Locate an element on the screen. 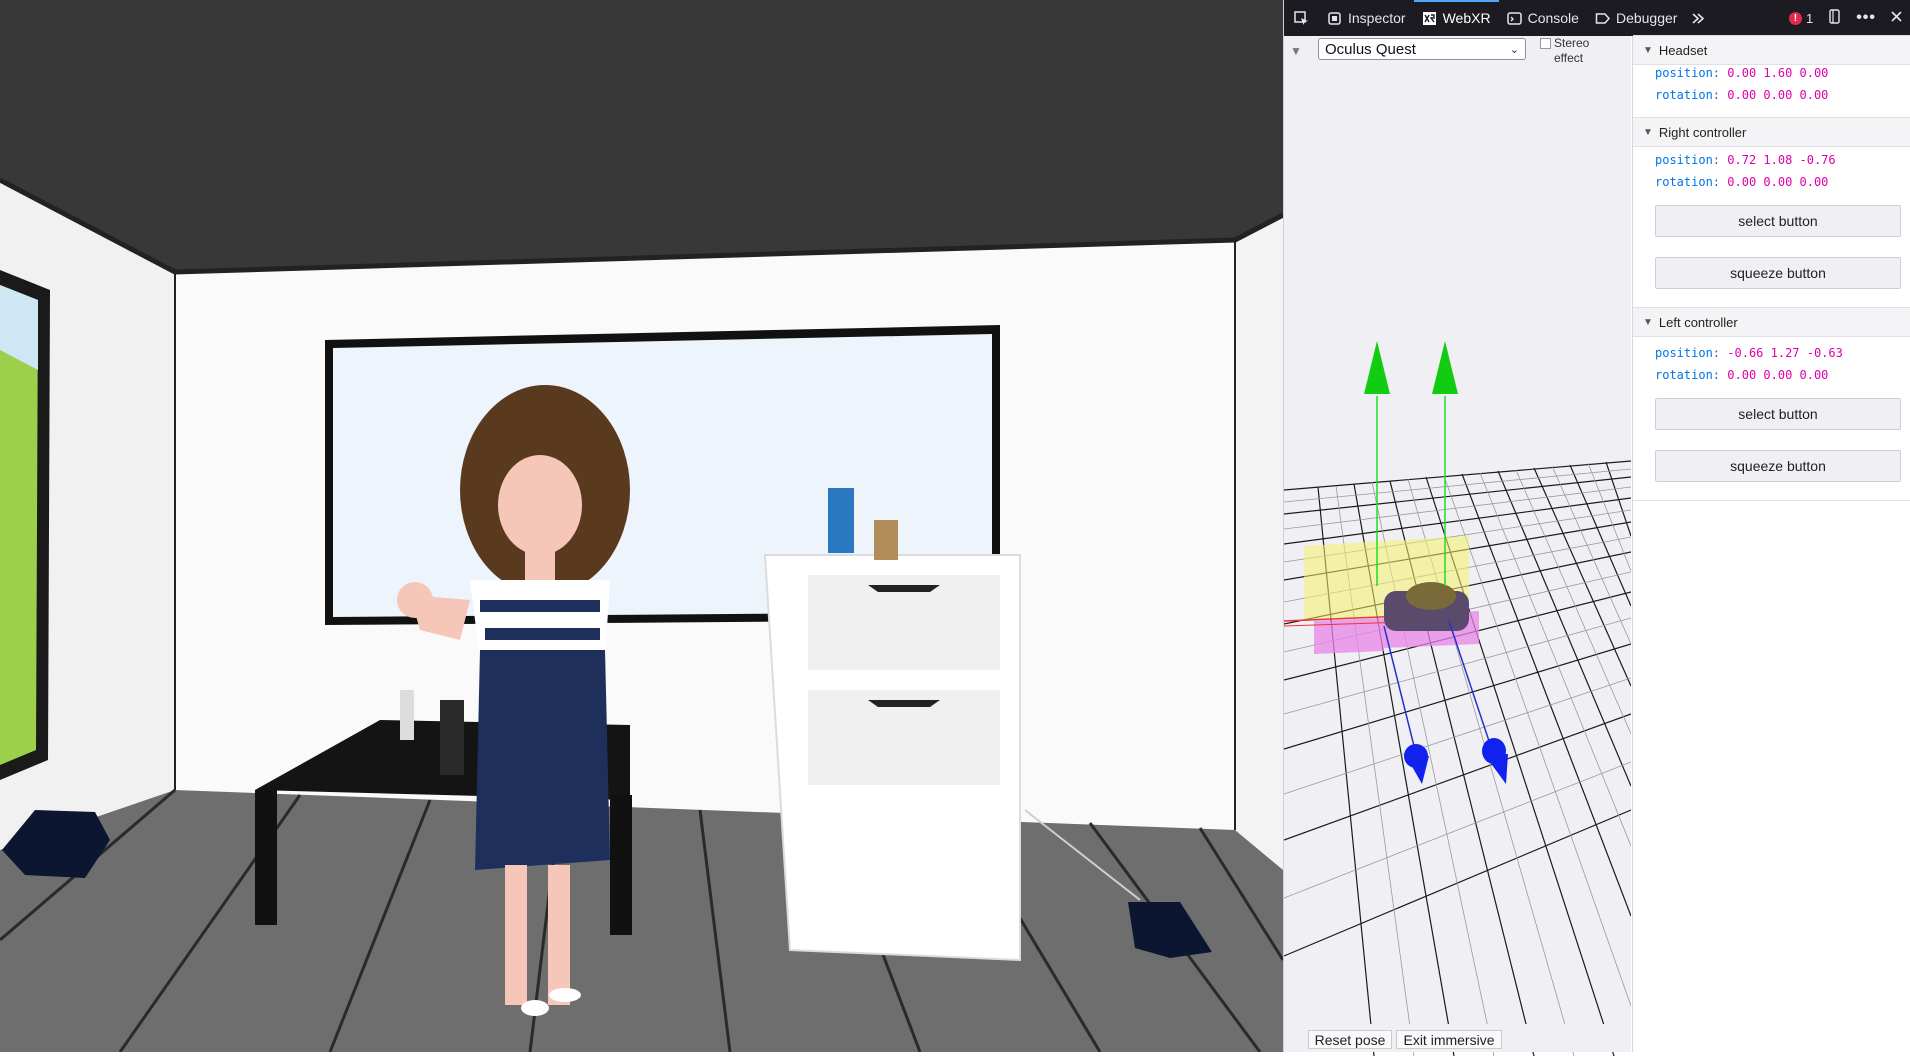 The width and height of the screenshot is (1910, 1061). tab-label: Debugger is located at coordinates (1646, 18).